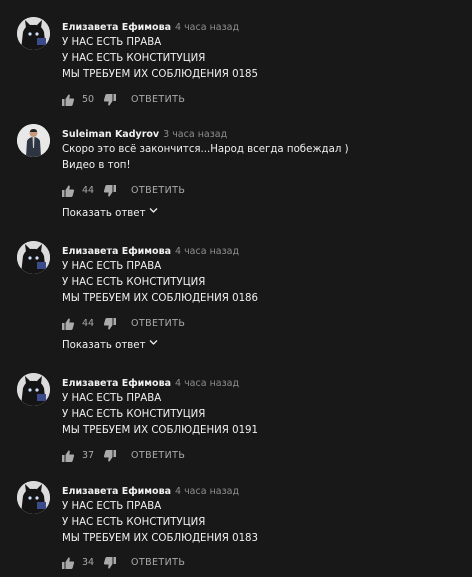  I want to click on comment-text-line: МЫ ТРЕБУЕМ ИХ СОБЛЮДЕНИЯ 0183, so click(160, 538).